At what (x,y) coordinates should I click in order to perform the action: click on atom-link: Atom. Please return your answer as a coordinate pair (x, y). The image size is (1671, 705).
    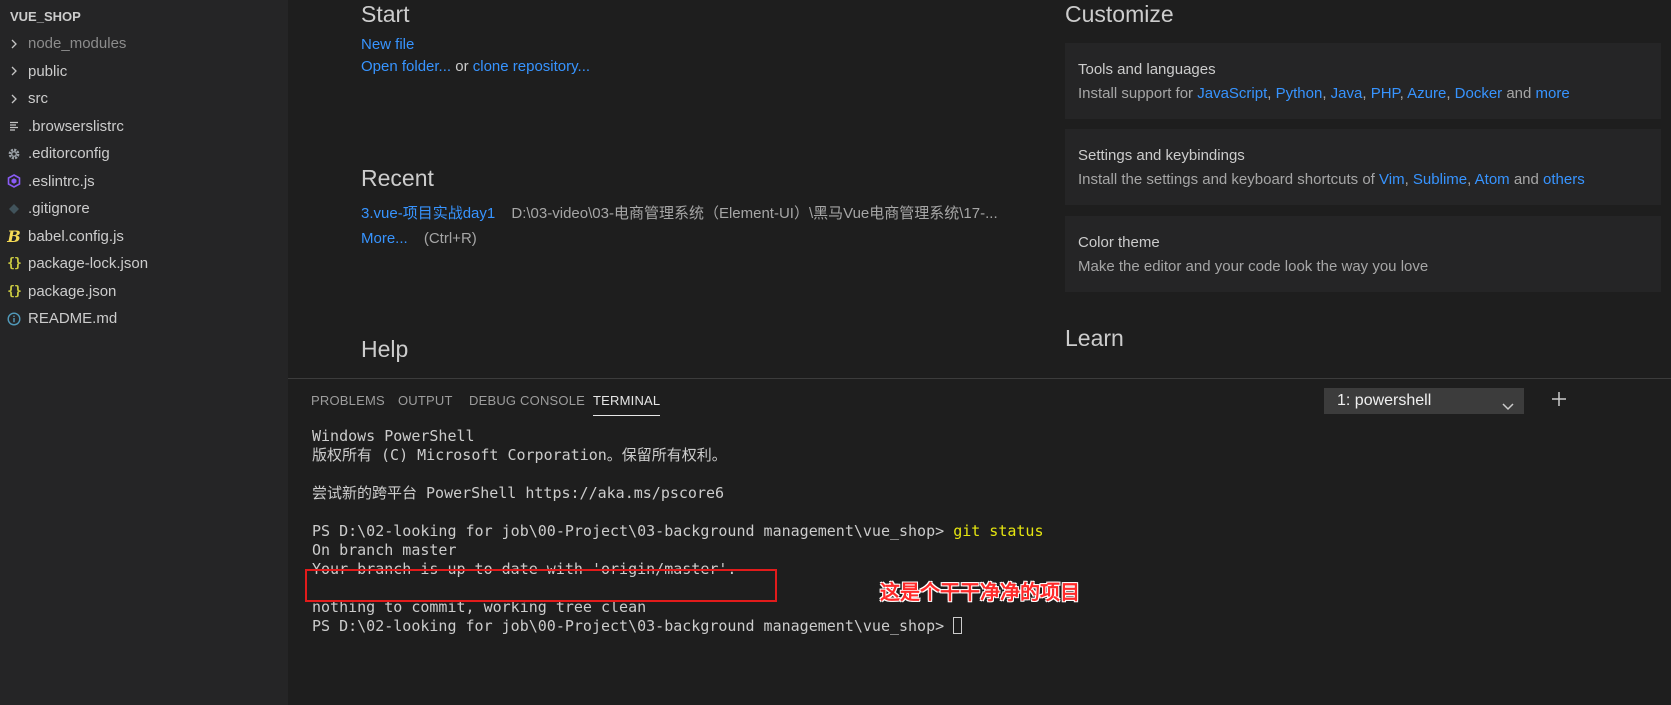
    Looking at the image, I should click on (1492, 179).